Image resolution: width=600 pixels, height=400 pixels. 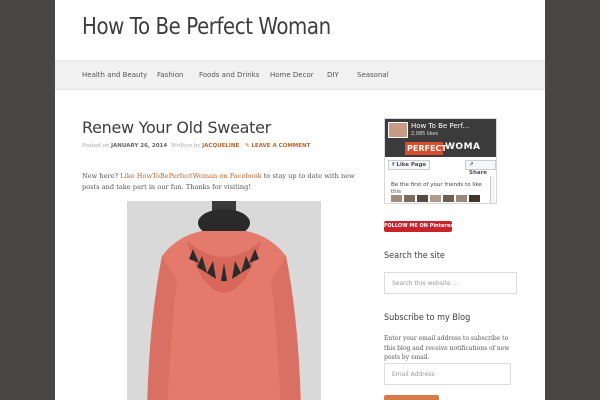 What do you see at coordinates (463, 147) in the screenshot?
I see `facebook-logo-word: WOMA` at bounding box center [463, 147].